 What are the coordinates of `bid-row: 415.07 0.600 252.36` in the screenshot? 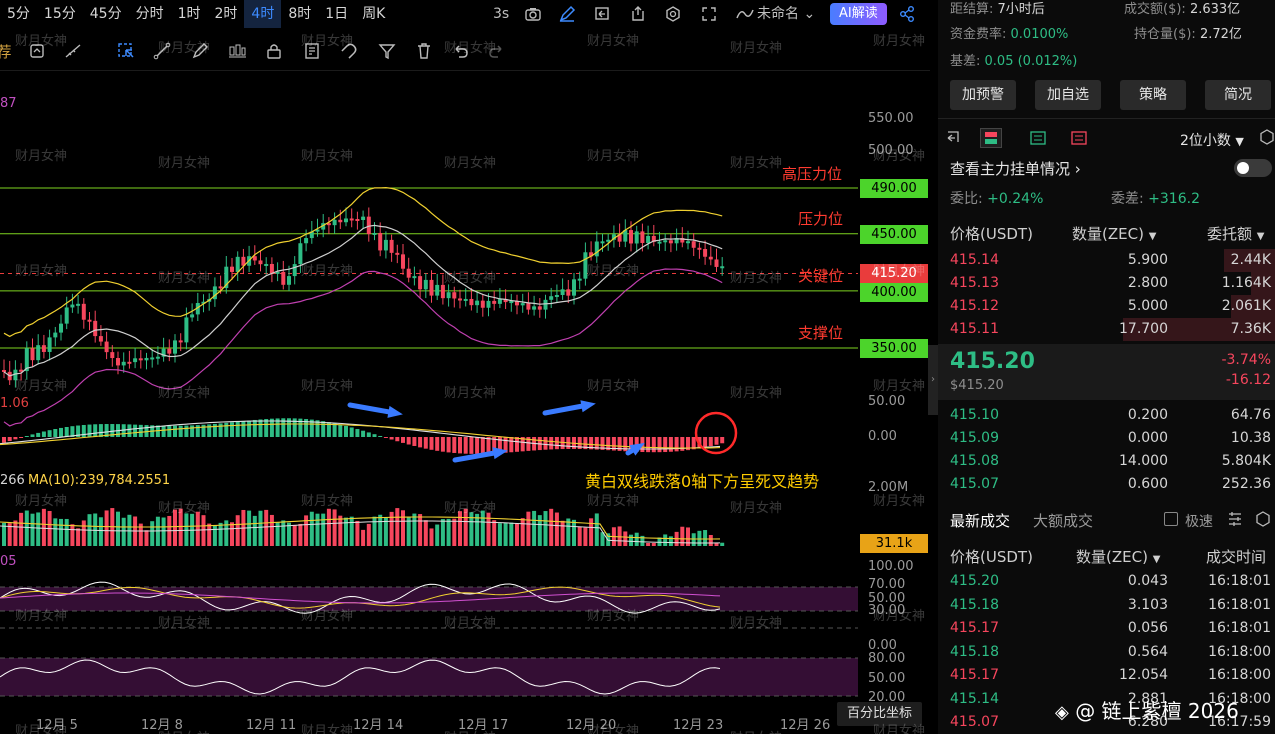 It's located at (1106, 484).